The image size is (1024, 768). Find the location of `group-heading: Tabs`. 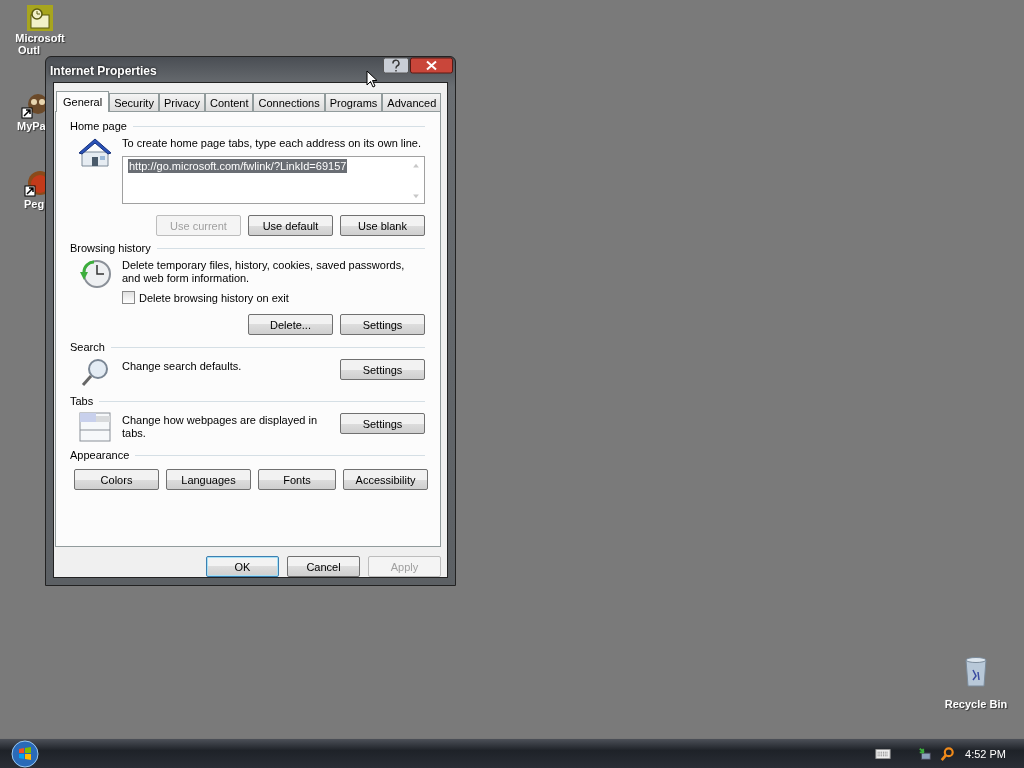

group-heading: Tabs is located at coordinates (82, 401).